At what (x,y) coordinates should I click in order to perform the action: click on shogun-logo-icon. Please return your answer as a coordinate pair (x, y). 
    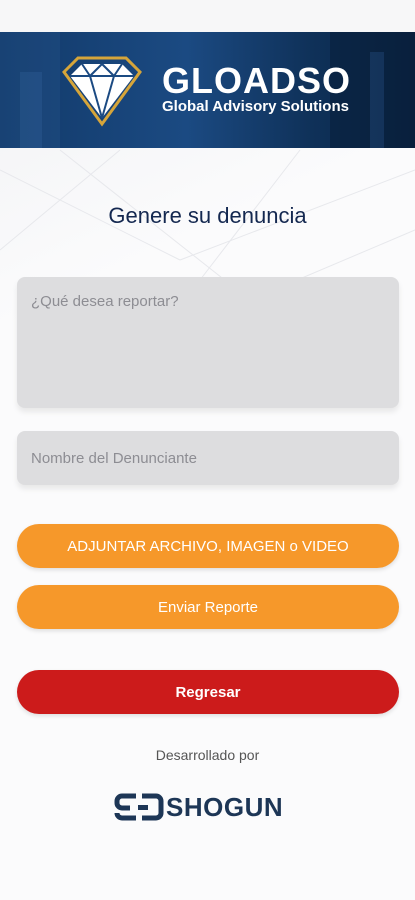
    Looking at the image, I should click on (139, 807).